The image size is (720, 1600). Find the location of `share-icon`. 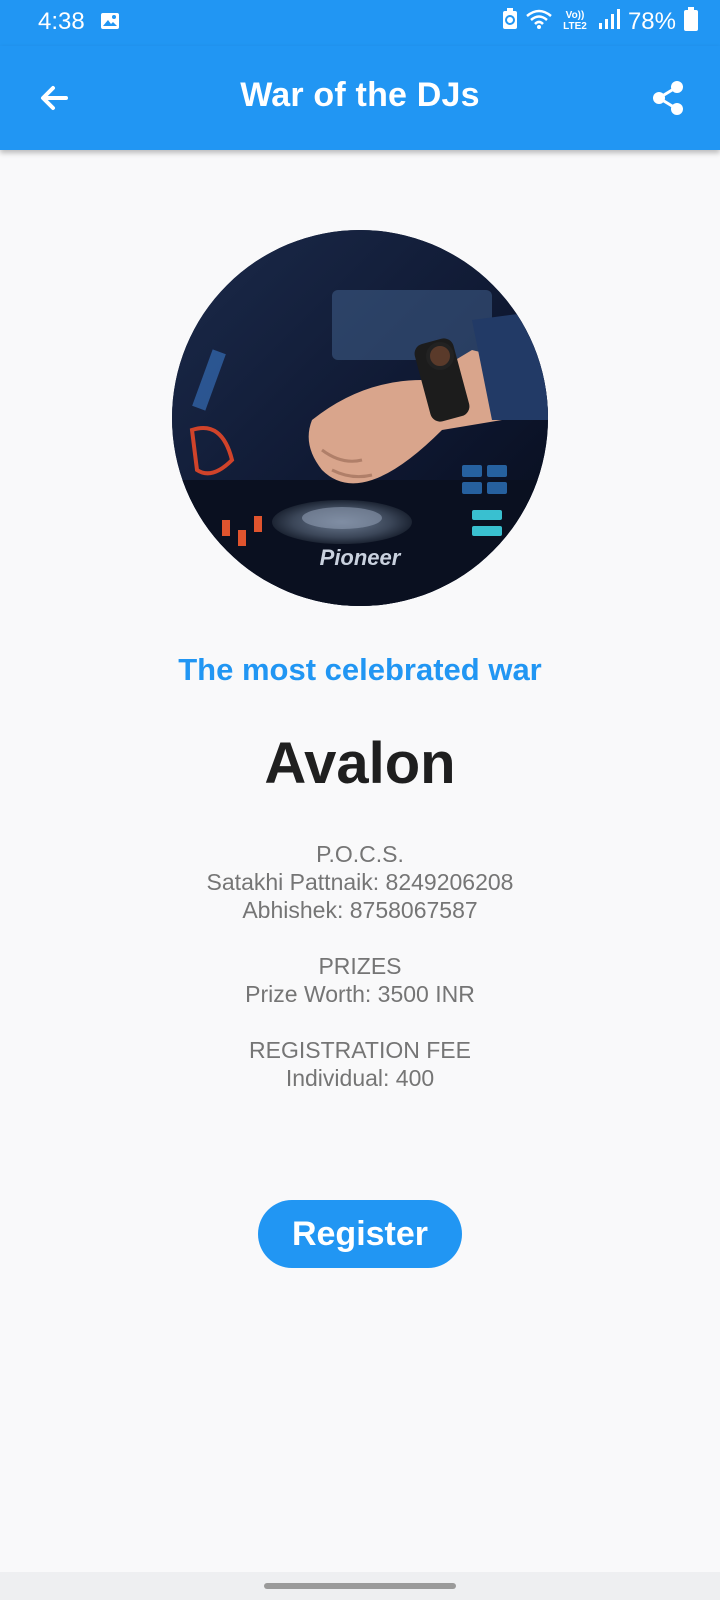

share-icon is located at coordinates (668, 98).